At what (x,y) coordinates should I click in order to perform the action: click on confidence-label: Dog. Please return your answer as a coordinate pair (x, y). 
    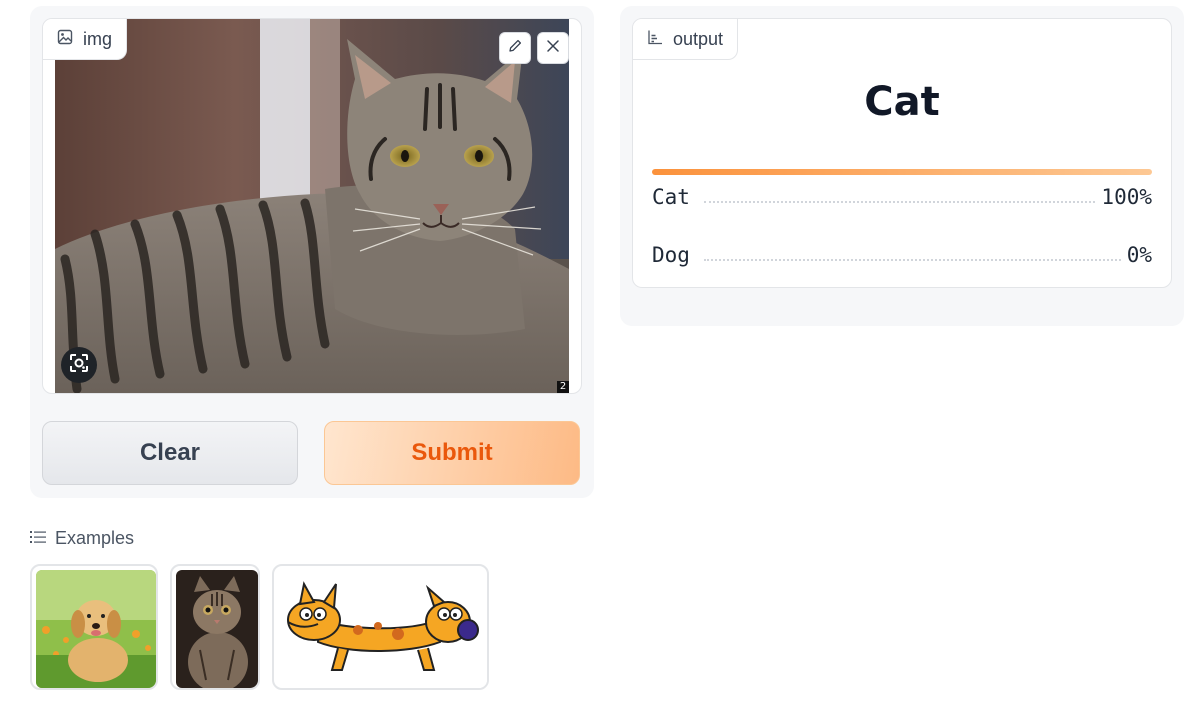
    Looking at the image, I should click on (671, 255).